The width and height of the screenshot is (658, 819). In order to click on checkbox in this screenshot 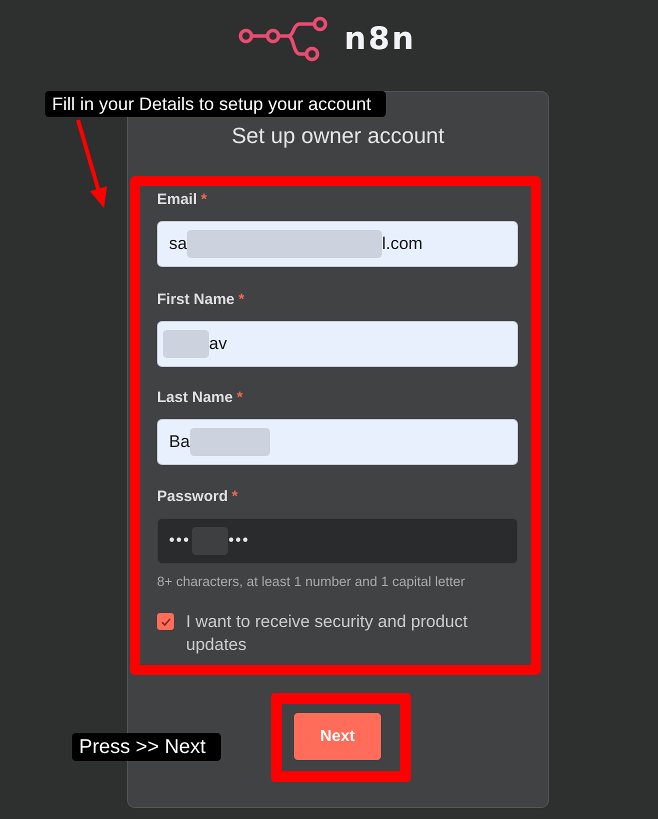, I will do `click(165, 621)`.